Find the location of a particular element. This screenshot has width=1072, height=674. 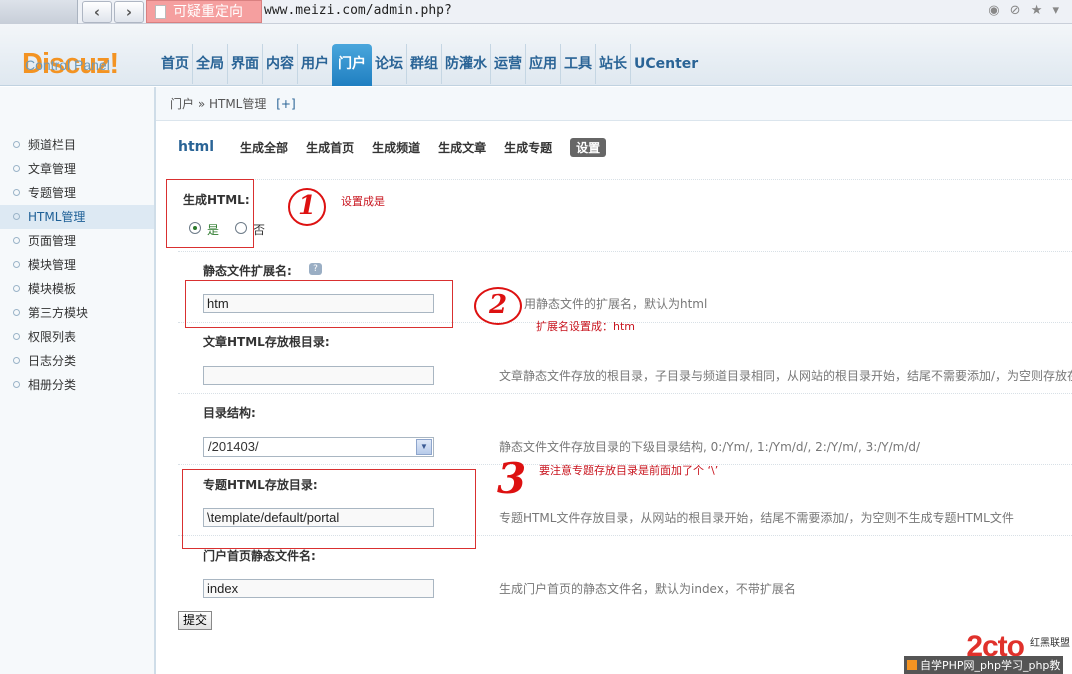

sidebar-item-label: 页面管理 is located at coordinates (52, 241).